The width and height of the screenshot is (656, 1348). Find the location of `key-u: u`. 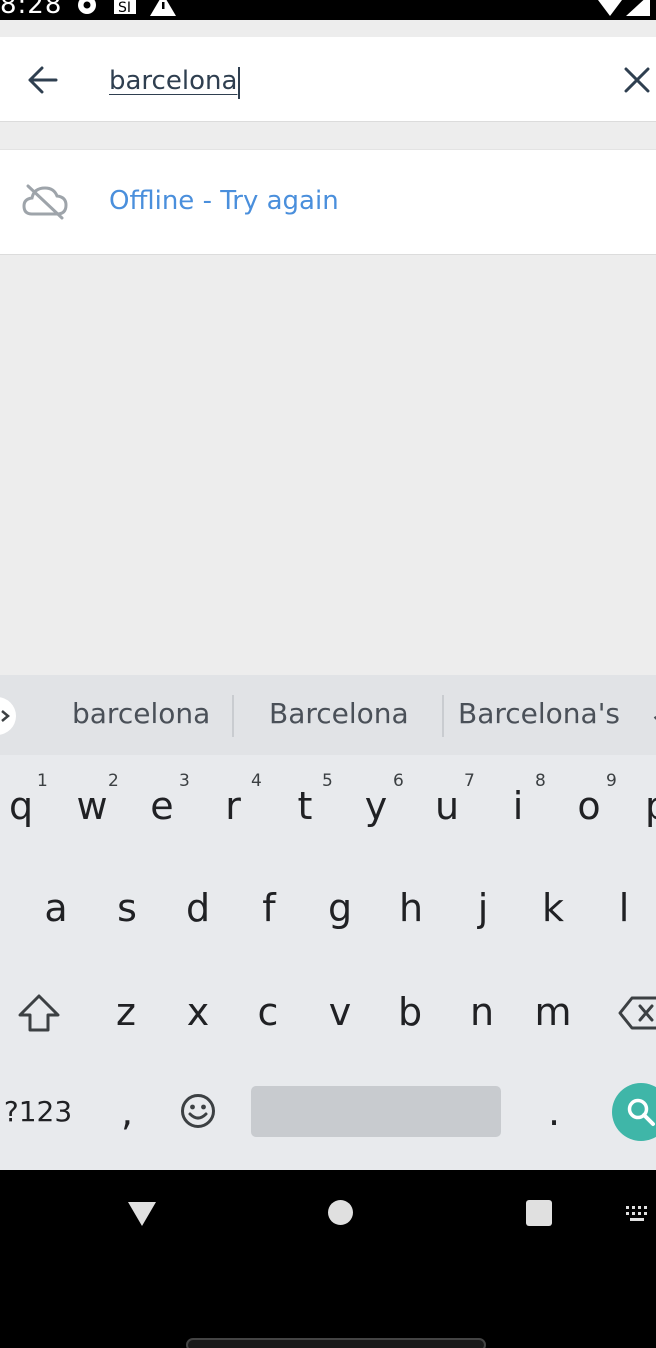

key-u: u is located at coordinates (447, 806).